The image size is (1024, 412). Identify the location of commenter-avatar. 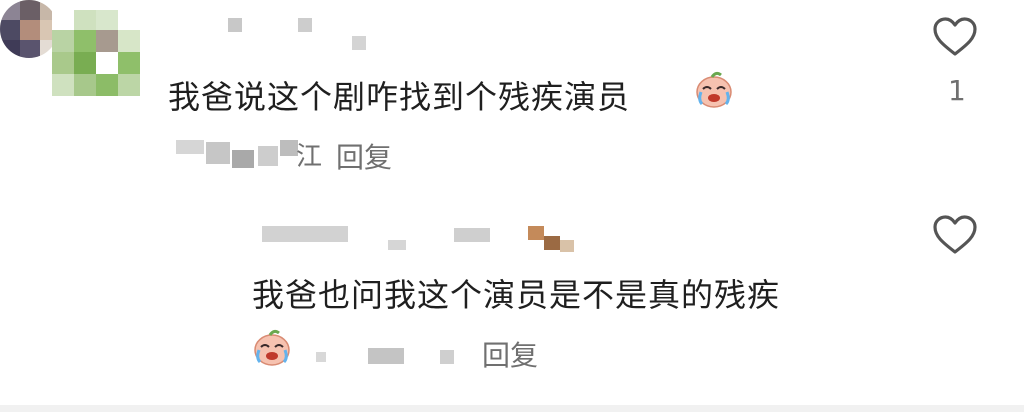
(98, 58).